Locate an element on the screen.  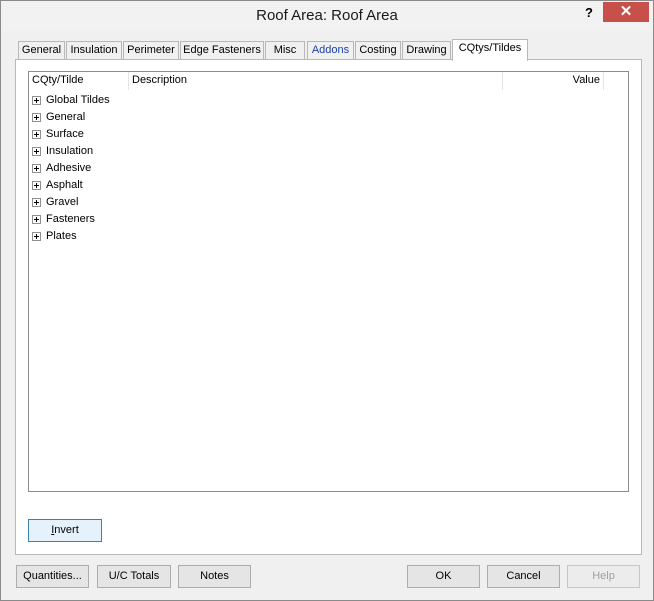
tree-item-label: Asphalt is located at coordinates (64, 185).